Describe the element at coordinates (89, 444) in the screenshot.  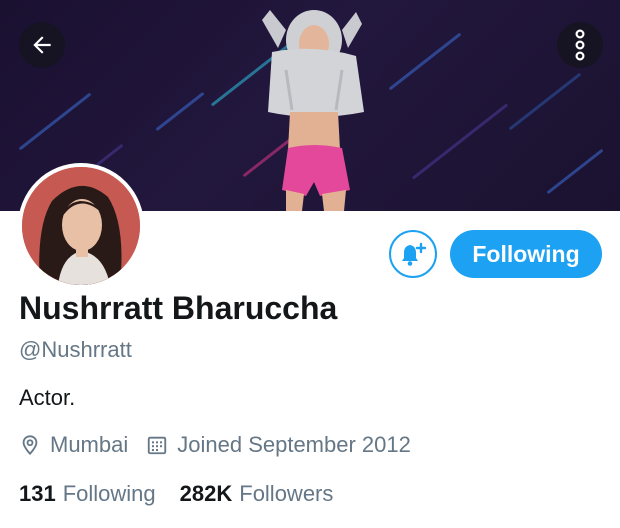
I see `location-text: Mumbai` at that location.